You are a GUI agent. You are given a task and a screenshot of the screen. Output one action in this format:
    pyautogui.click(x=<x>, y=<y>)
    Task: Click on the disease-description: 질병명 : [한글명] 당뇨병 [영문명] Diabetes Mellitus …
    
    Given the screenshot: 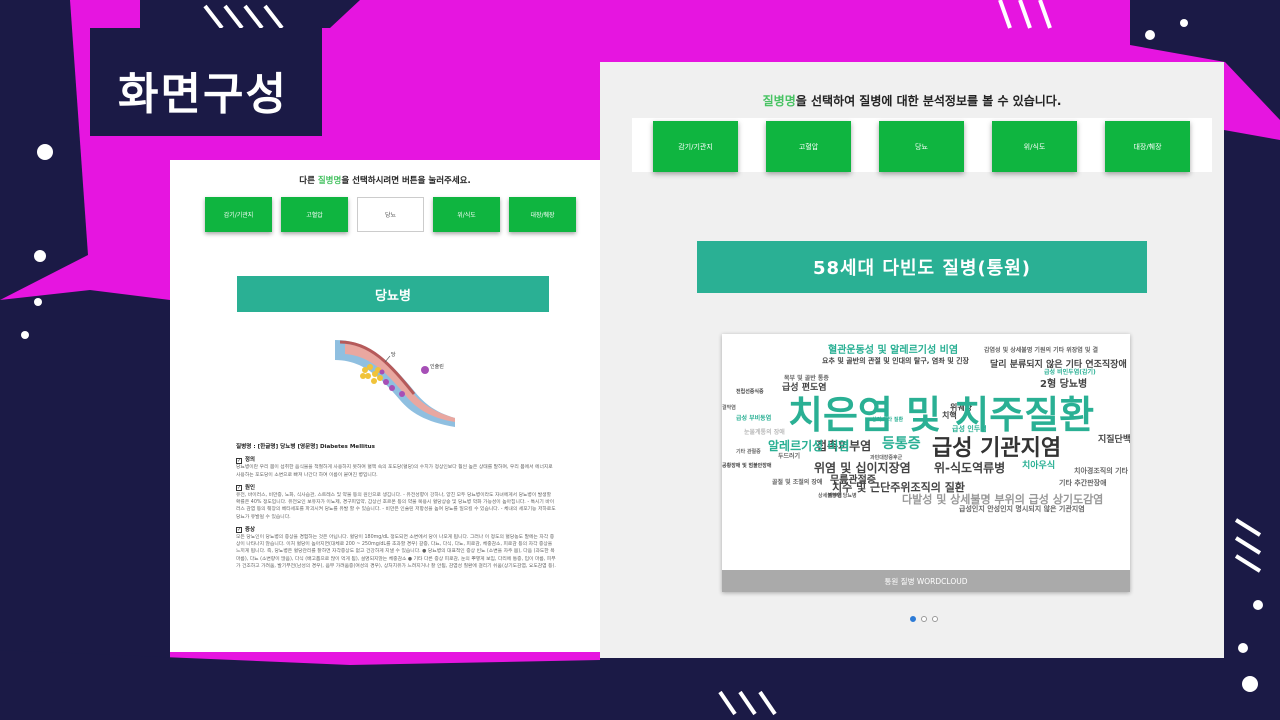 What is the action you would take?
    pyautogui.click(x=396, y=507)
    